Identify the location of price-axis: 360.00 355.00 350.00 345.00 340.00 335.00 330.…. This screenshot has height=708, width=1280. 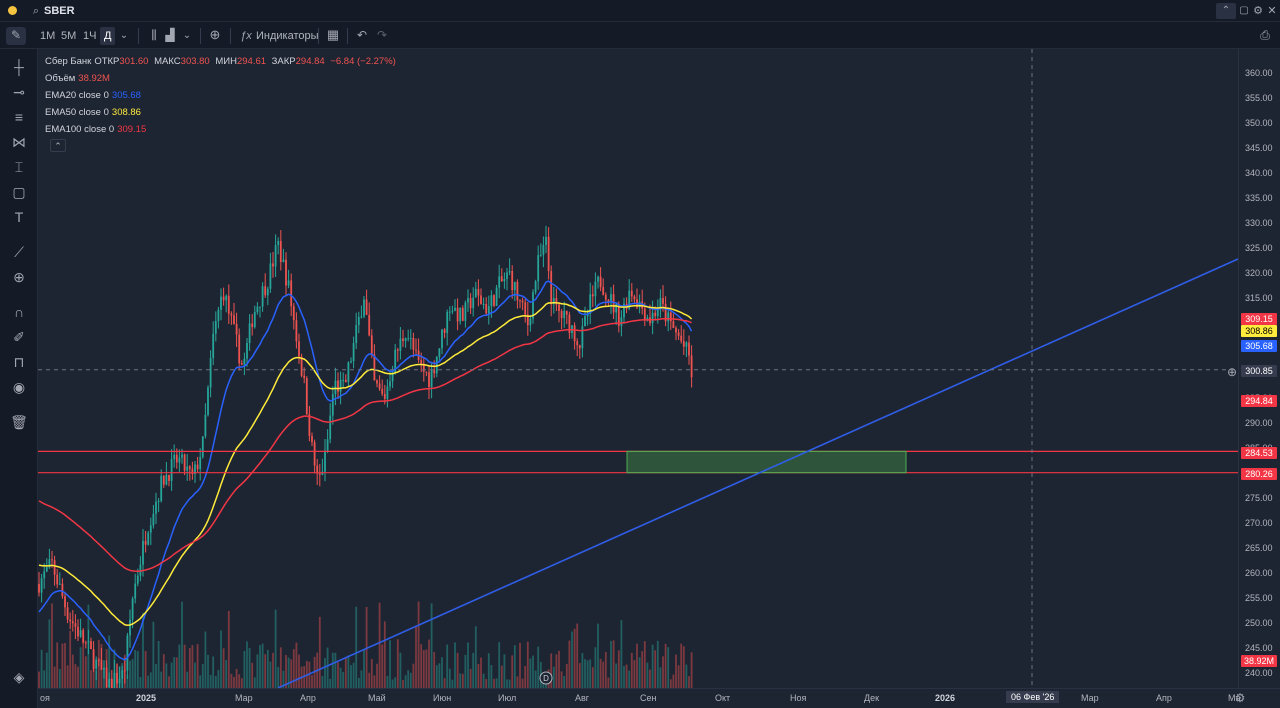
(1259, 368).